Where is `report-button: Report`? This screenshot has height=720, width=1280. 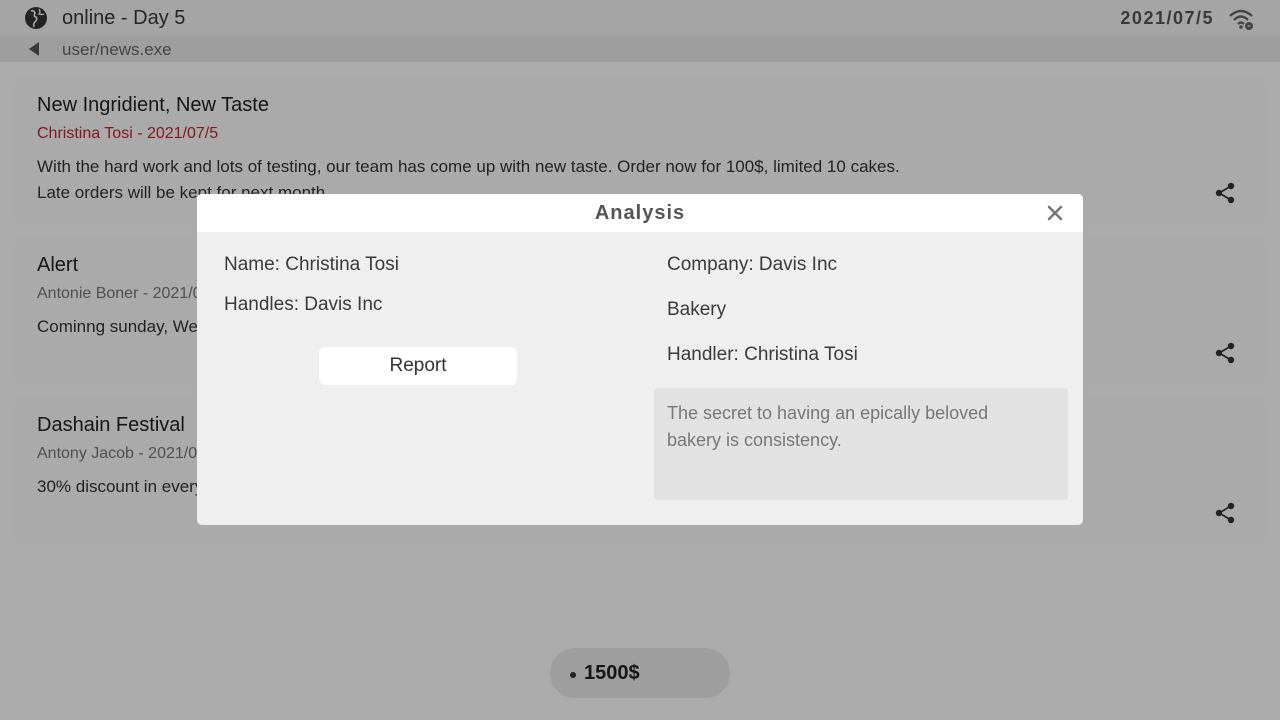 report-button: Report is located at coordinates (418, 366).